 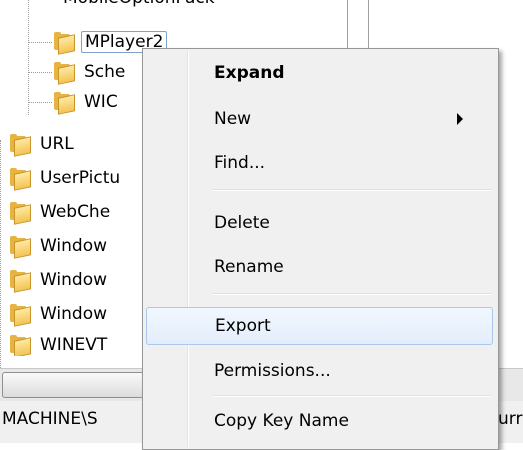 What do you see at coordinates (50, 419) in the screenshot?
I see `status-path-text: MACHINE\S` at bounding box center [50, 419].